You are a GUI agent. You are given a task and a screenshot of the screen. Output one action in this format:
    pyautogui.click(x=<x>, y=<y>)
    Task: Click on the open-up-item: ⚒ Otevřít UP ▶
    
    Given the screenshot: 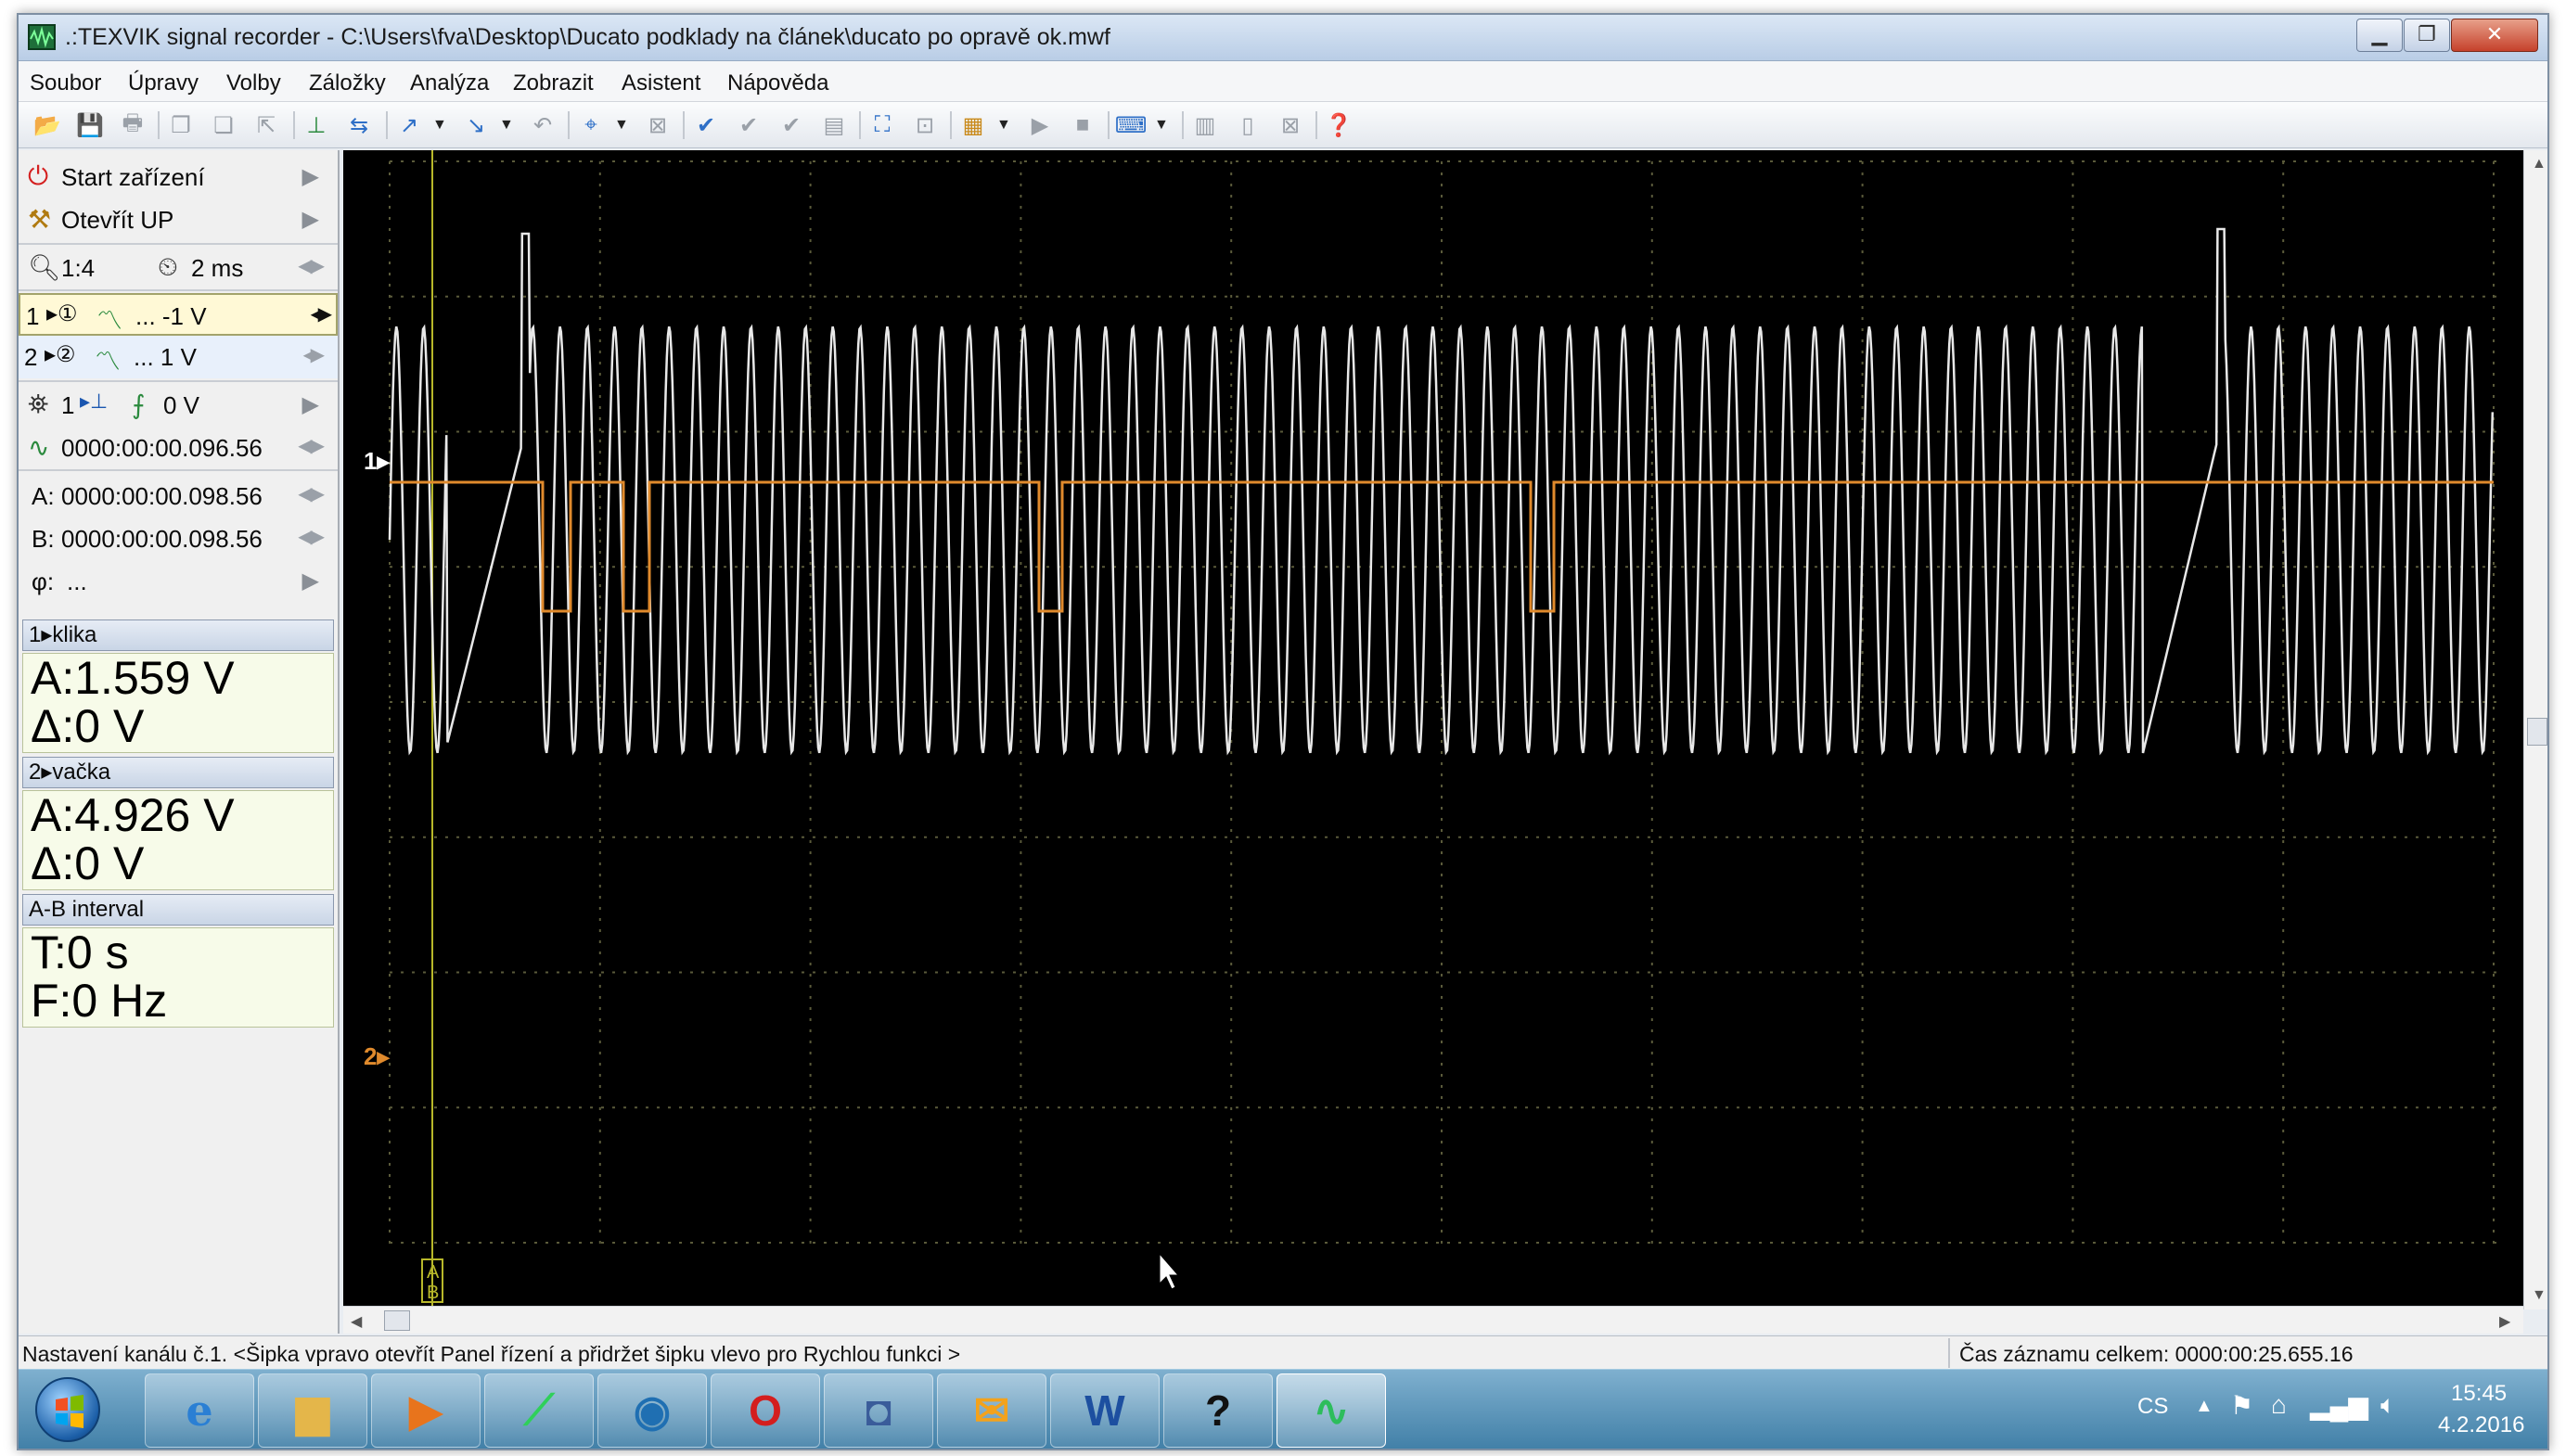 What is the action you would take?
    pyautogui.click(x=178, y=219)
    